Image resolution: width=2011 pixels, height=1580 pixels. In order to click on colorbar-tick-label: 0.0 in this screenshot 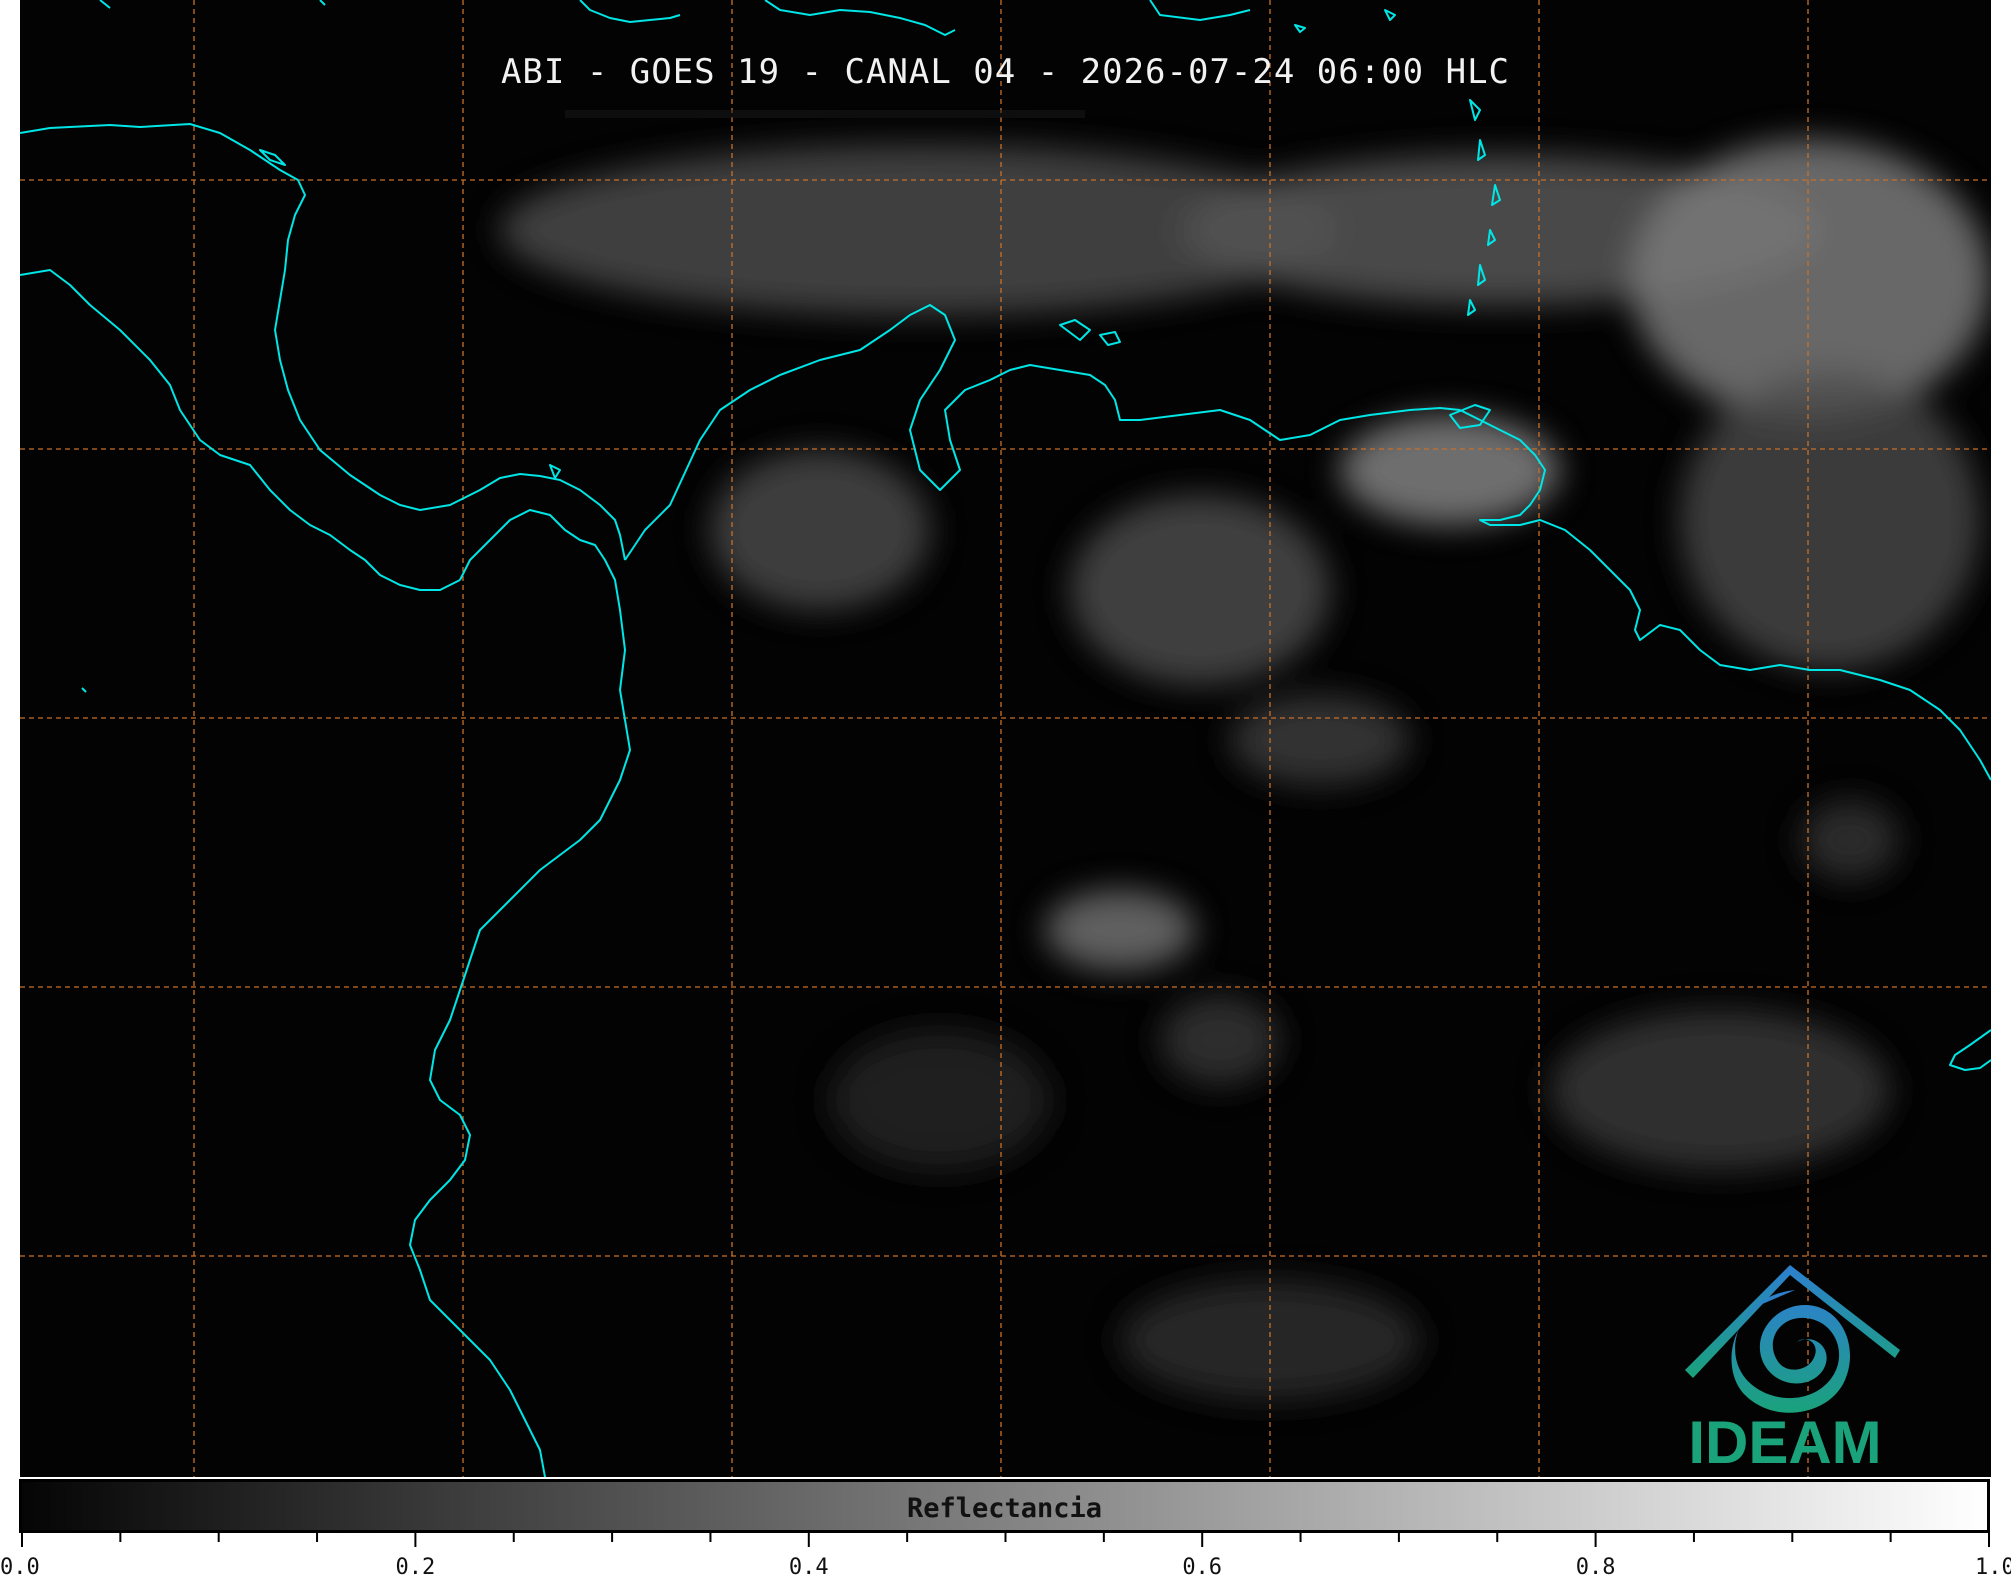, I will do `click(20, 1567)`.